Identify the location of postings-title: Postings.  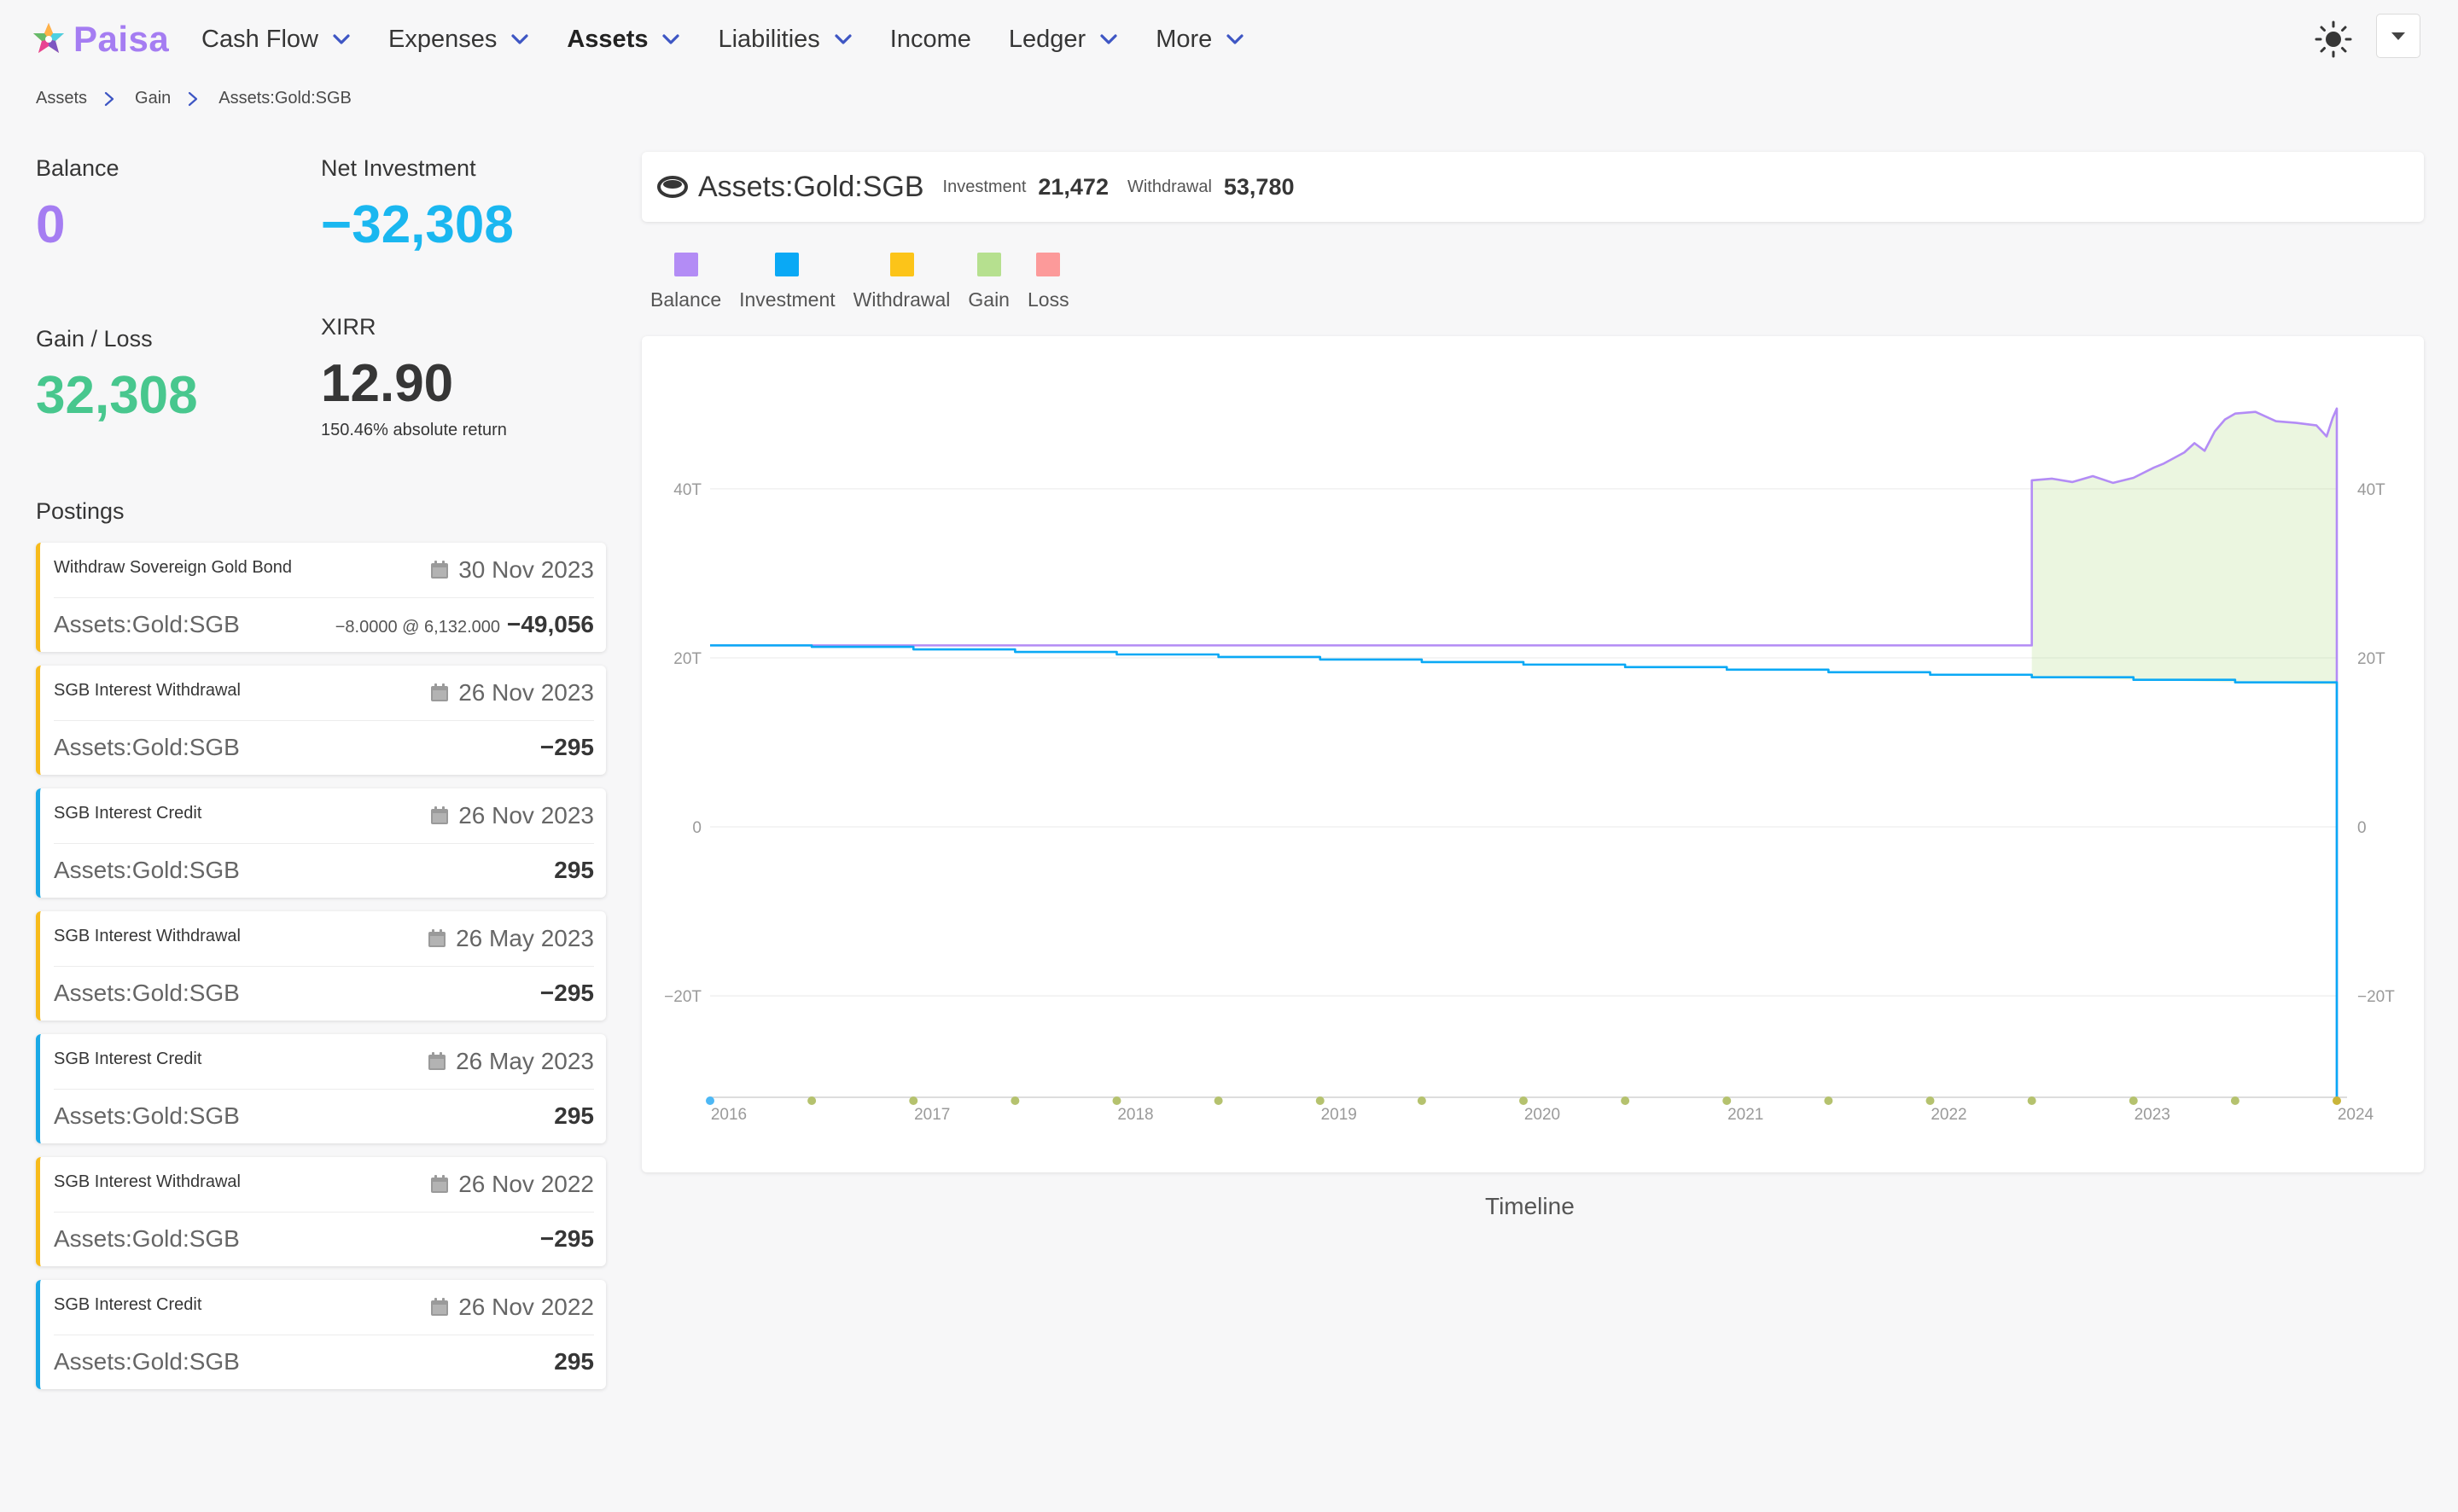
(80, 511).